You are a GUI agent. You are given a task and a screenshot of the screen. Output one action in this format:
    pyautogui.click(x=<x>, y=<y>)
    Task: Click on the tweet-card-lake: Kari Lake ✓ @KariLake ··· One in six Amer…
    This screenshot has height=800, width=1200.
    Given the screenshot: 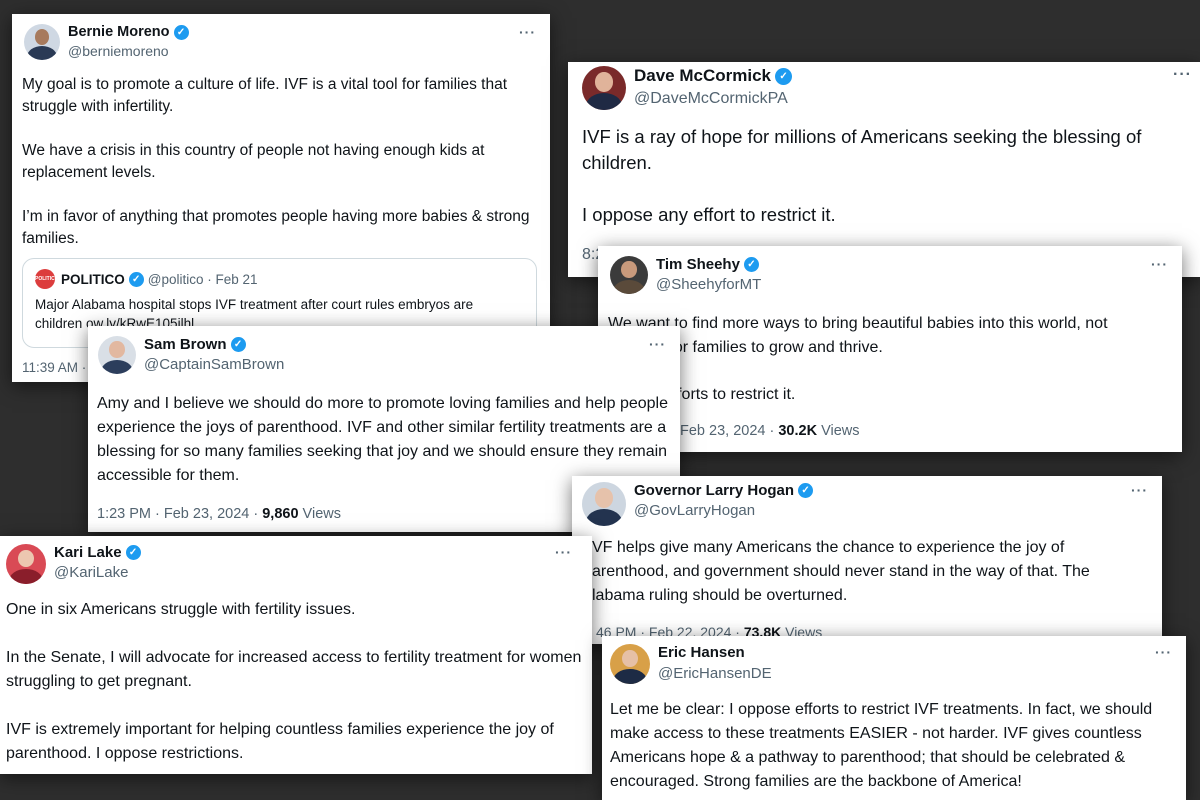 What is the action you would take?
    pyautogui.click(x=296, y=655)
    